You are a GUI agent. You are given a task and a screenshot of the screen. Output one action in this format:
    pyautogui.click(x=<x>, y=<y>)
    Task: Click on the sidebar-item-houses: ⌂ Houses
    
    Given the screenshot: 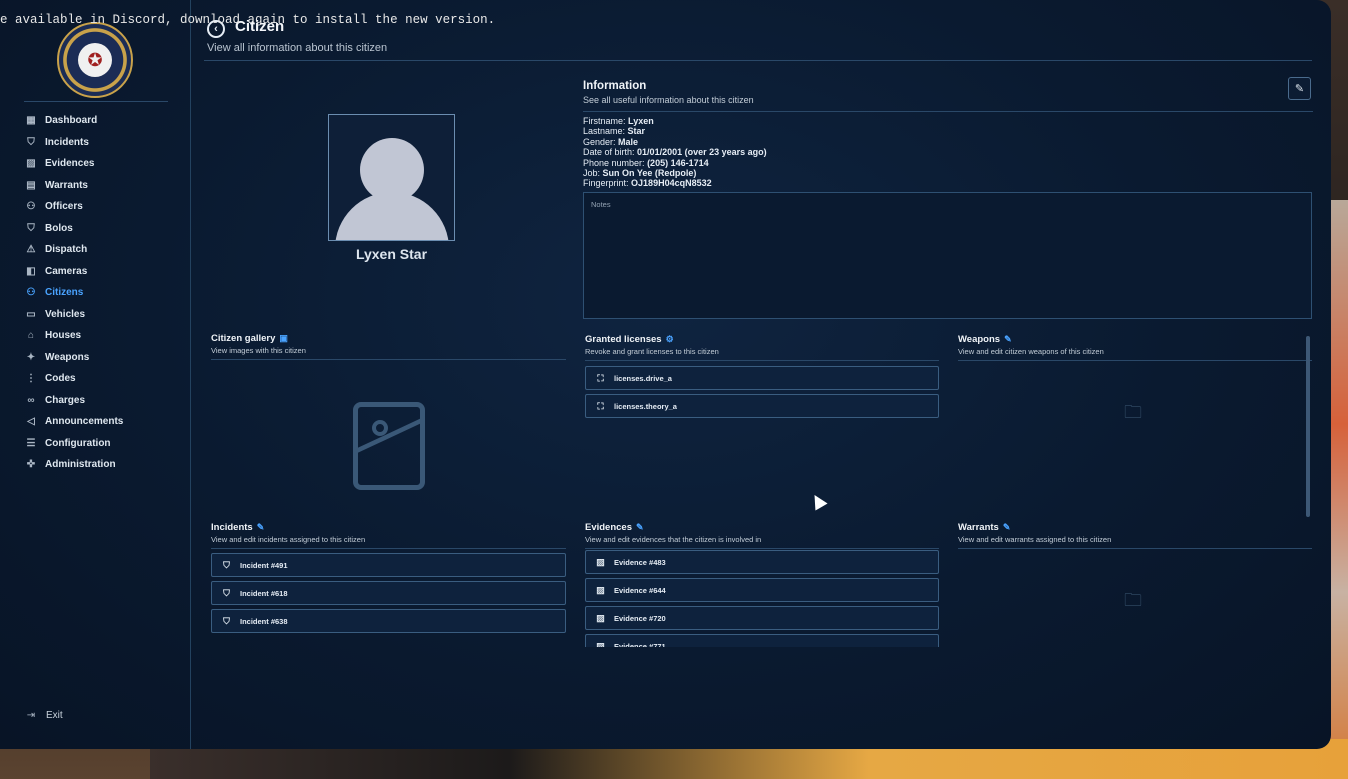 What is the action you would take?
    pyautogui.click(x=104, y=336)
    